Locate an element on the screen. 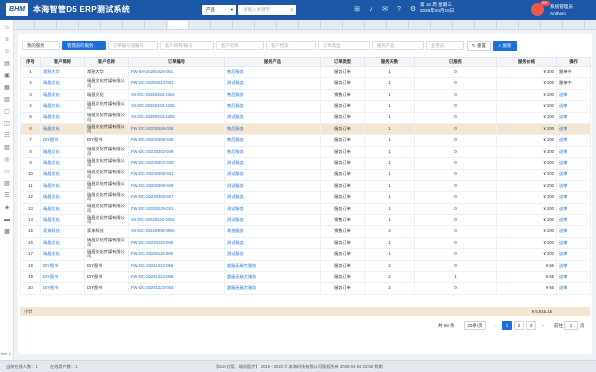 This screenshot has height=372, width=596. notice-icon: ⊞ is located at coordinates (357, 9).